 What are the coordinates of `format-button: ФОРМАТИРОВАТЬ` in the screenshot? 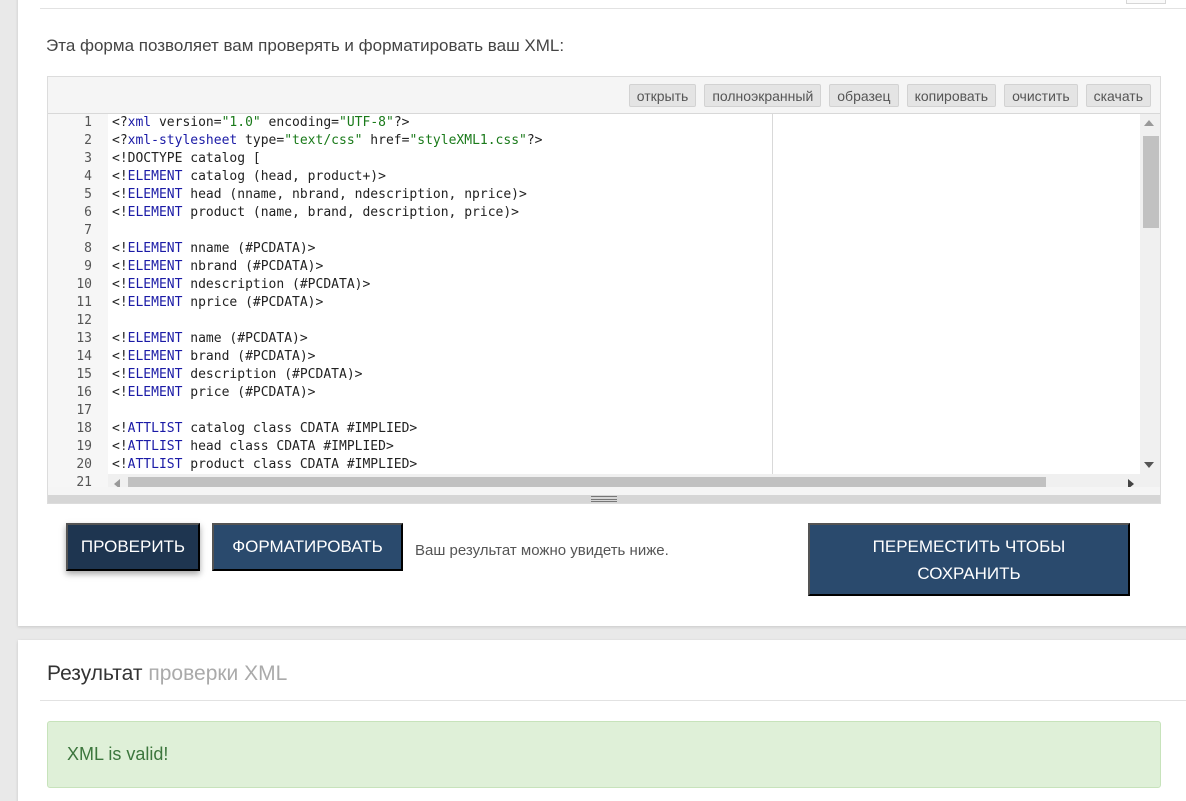 It's located at (307, 547).